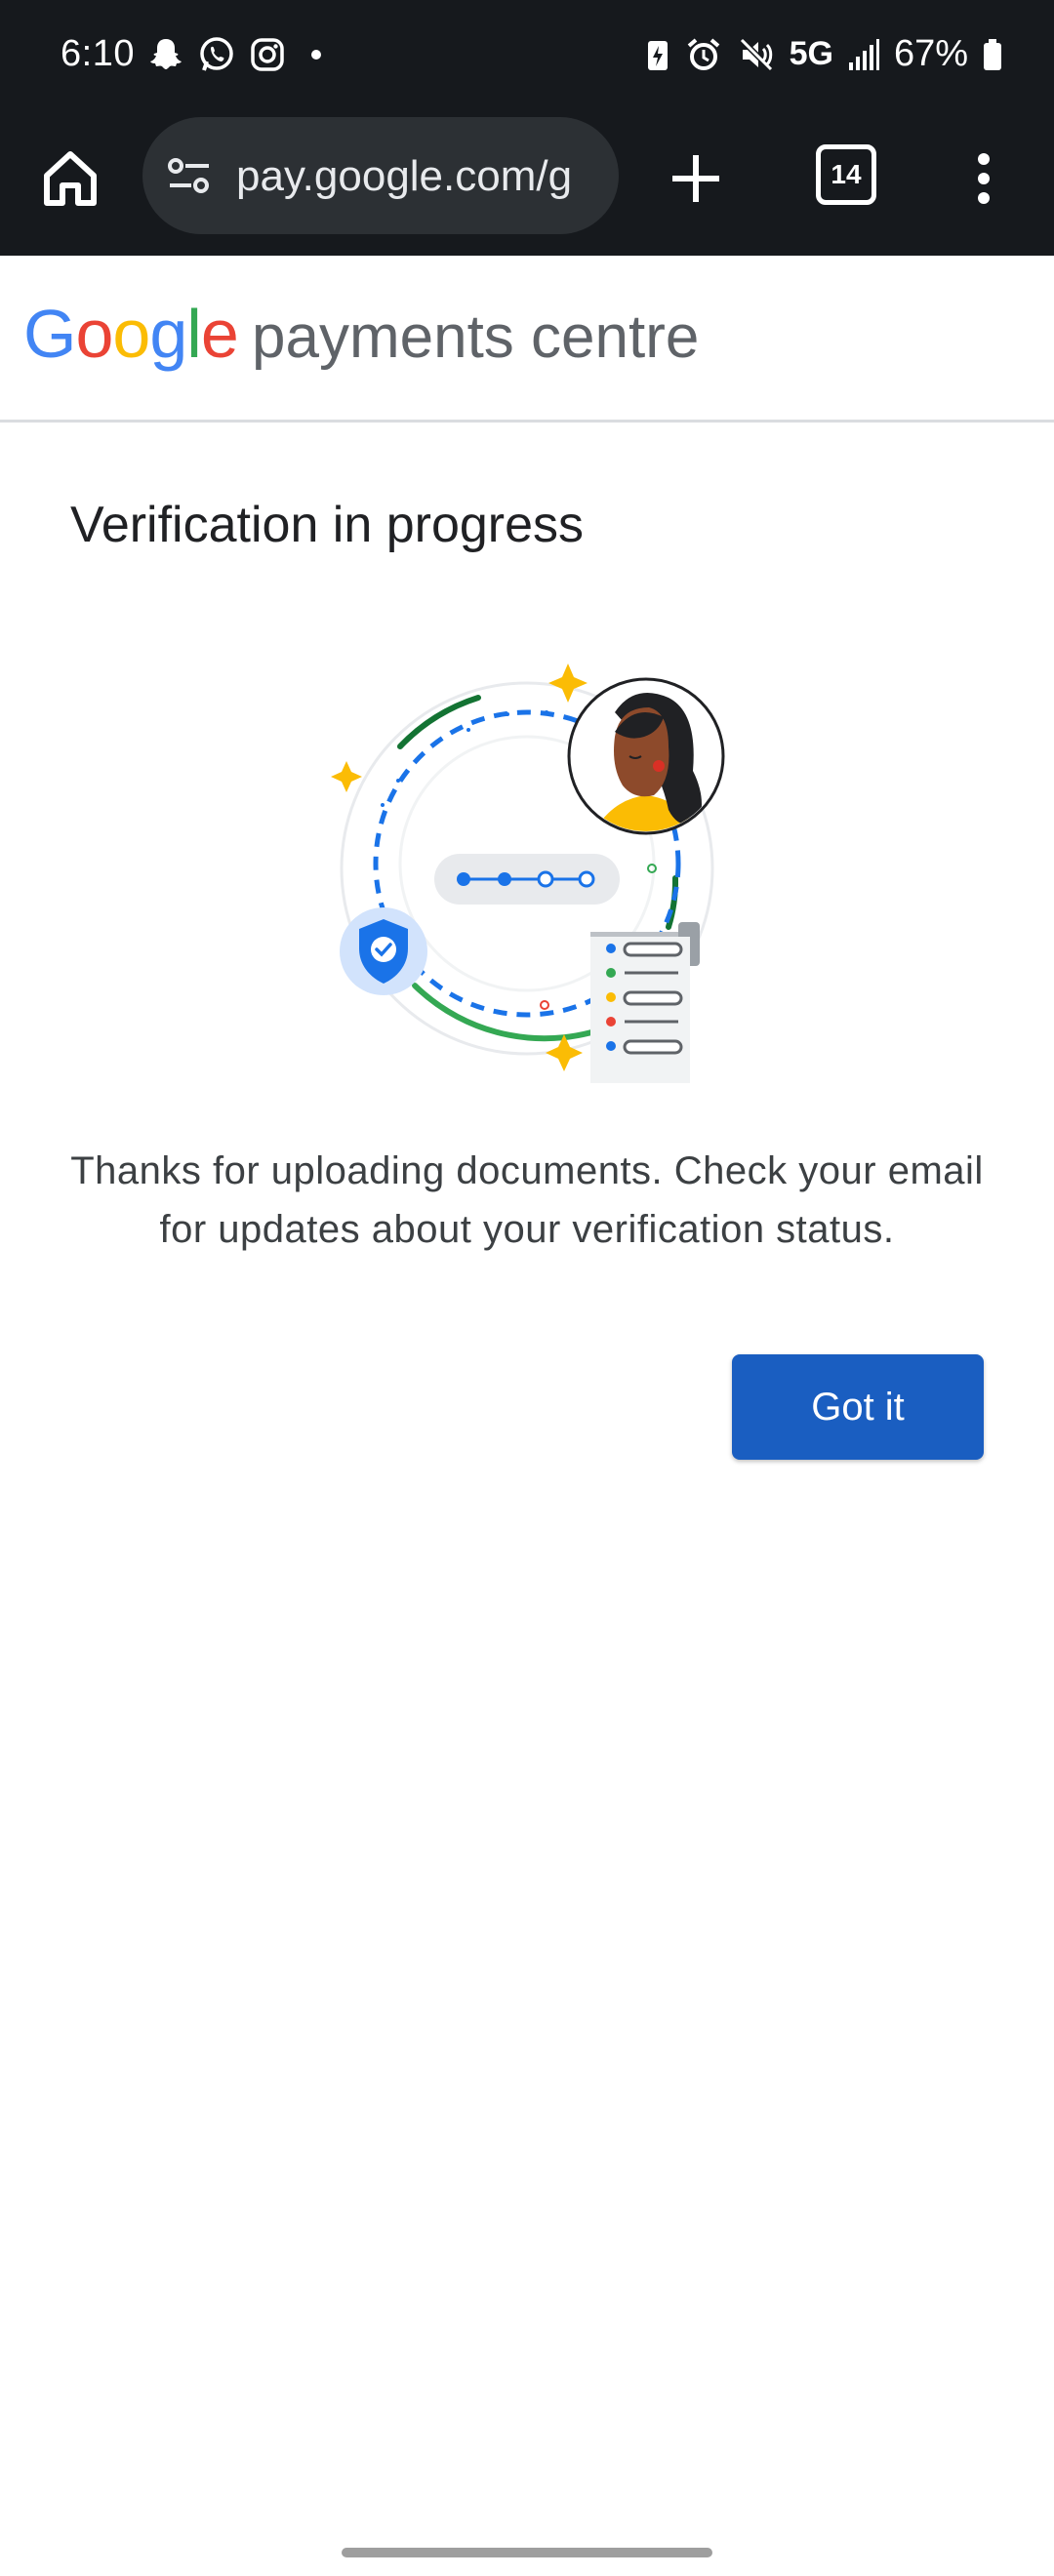 The image size is (1054, 2576). I want to click on network-type: 5G, so click(811, 53).